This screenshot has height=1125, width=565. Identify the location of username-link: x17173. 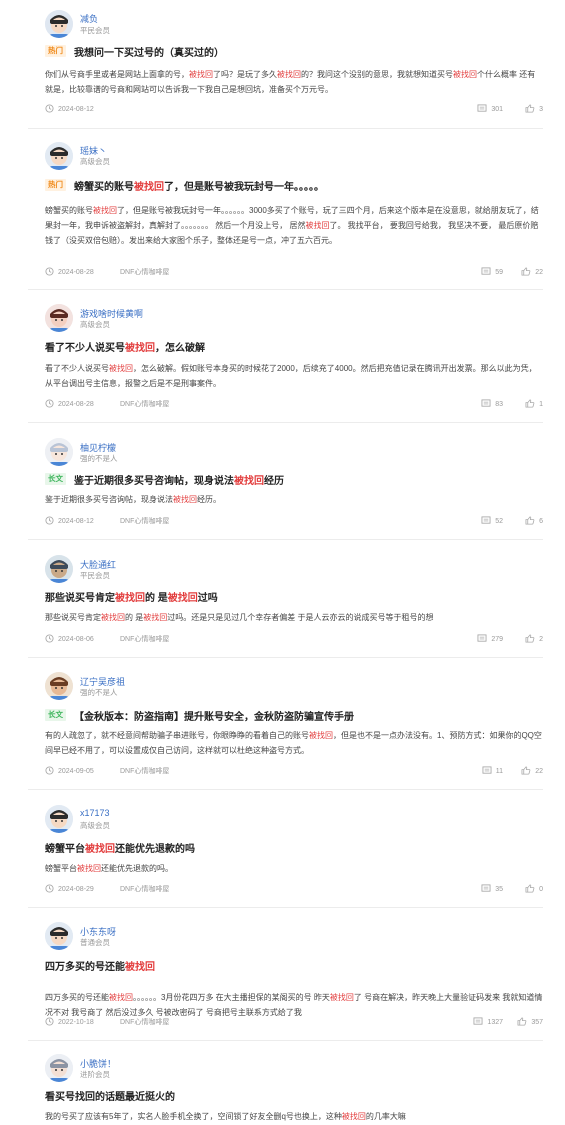
(95, 813).